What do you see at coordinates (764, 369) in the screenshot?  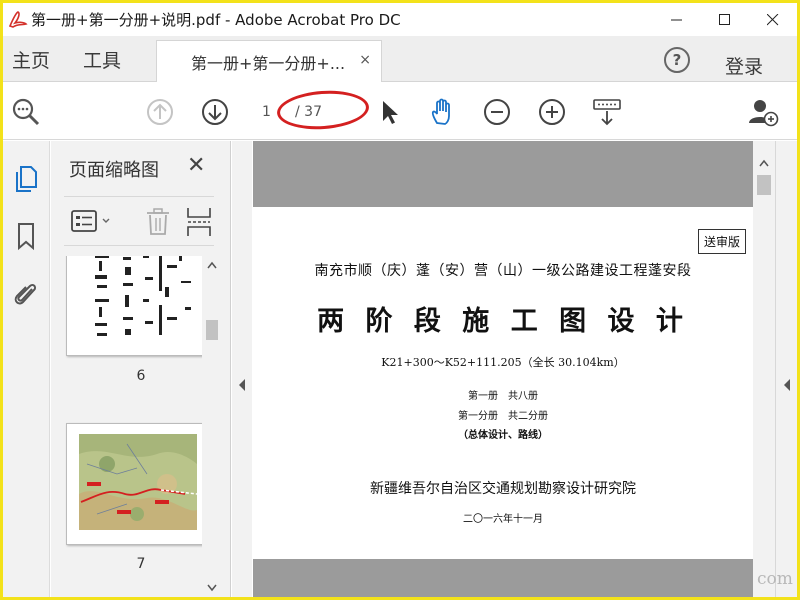 I see `document-scrollbar` at bounding box center [764, 369].